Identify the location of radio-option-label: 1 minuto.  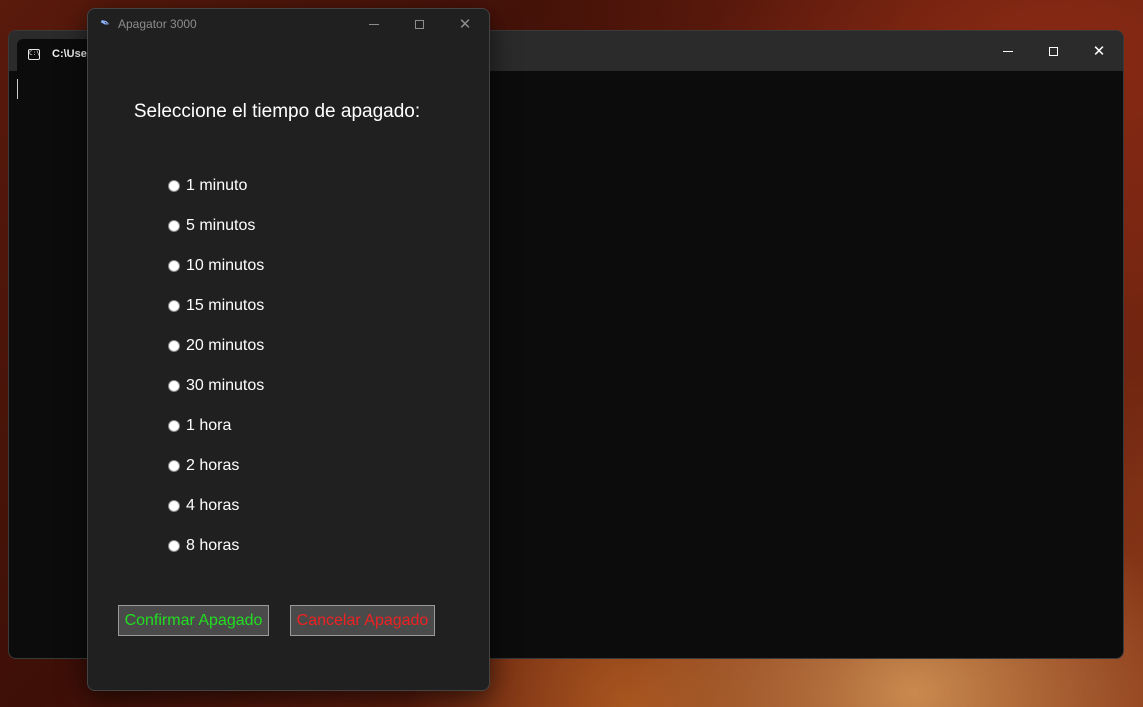
(217, 185).